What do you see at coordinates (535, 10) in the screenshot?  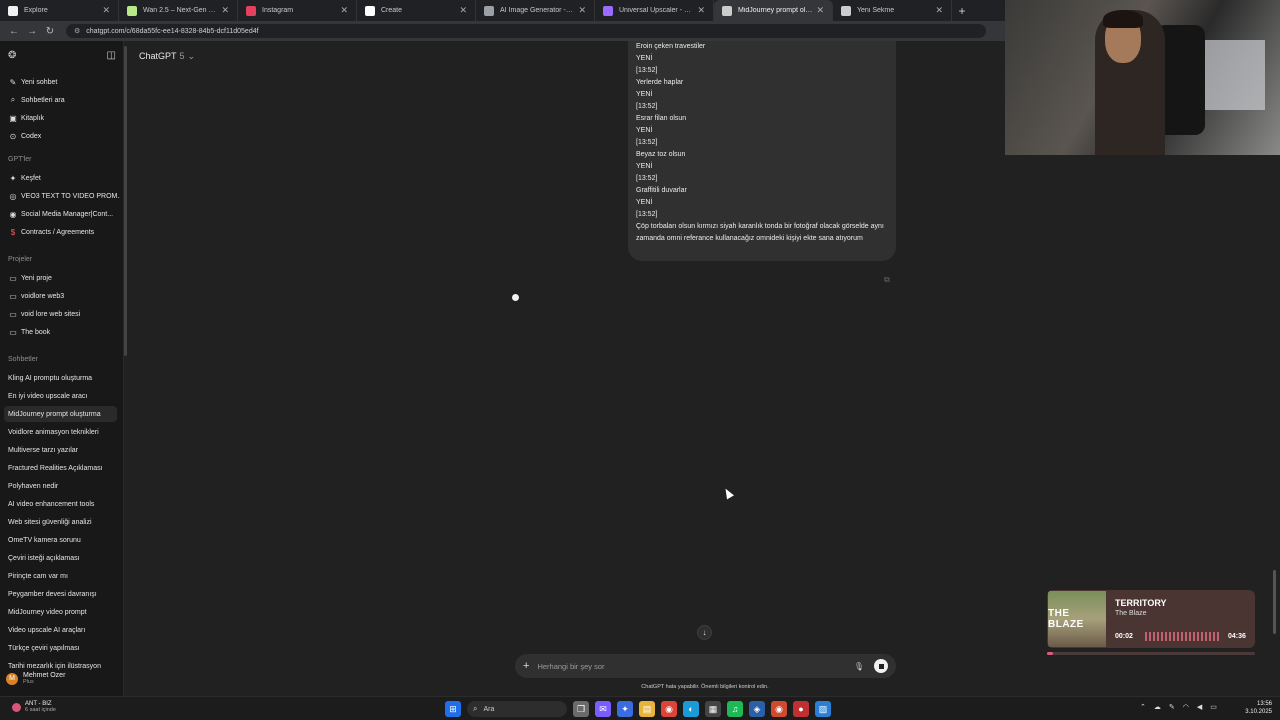 I see `browser-tab: AI Image Generator - Create Ar ✕` at bounding box center [535, 10].